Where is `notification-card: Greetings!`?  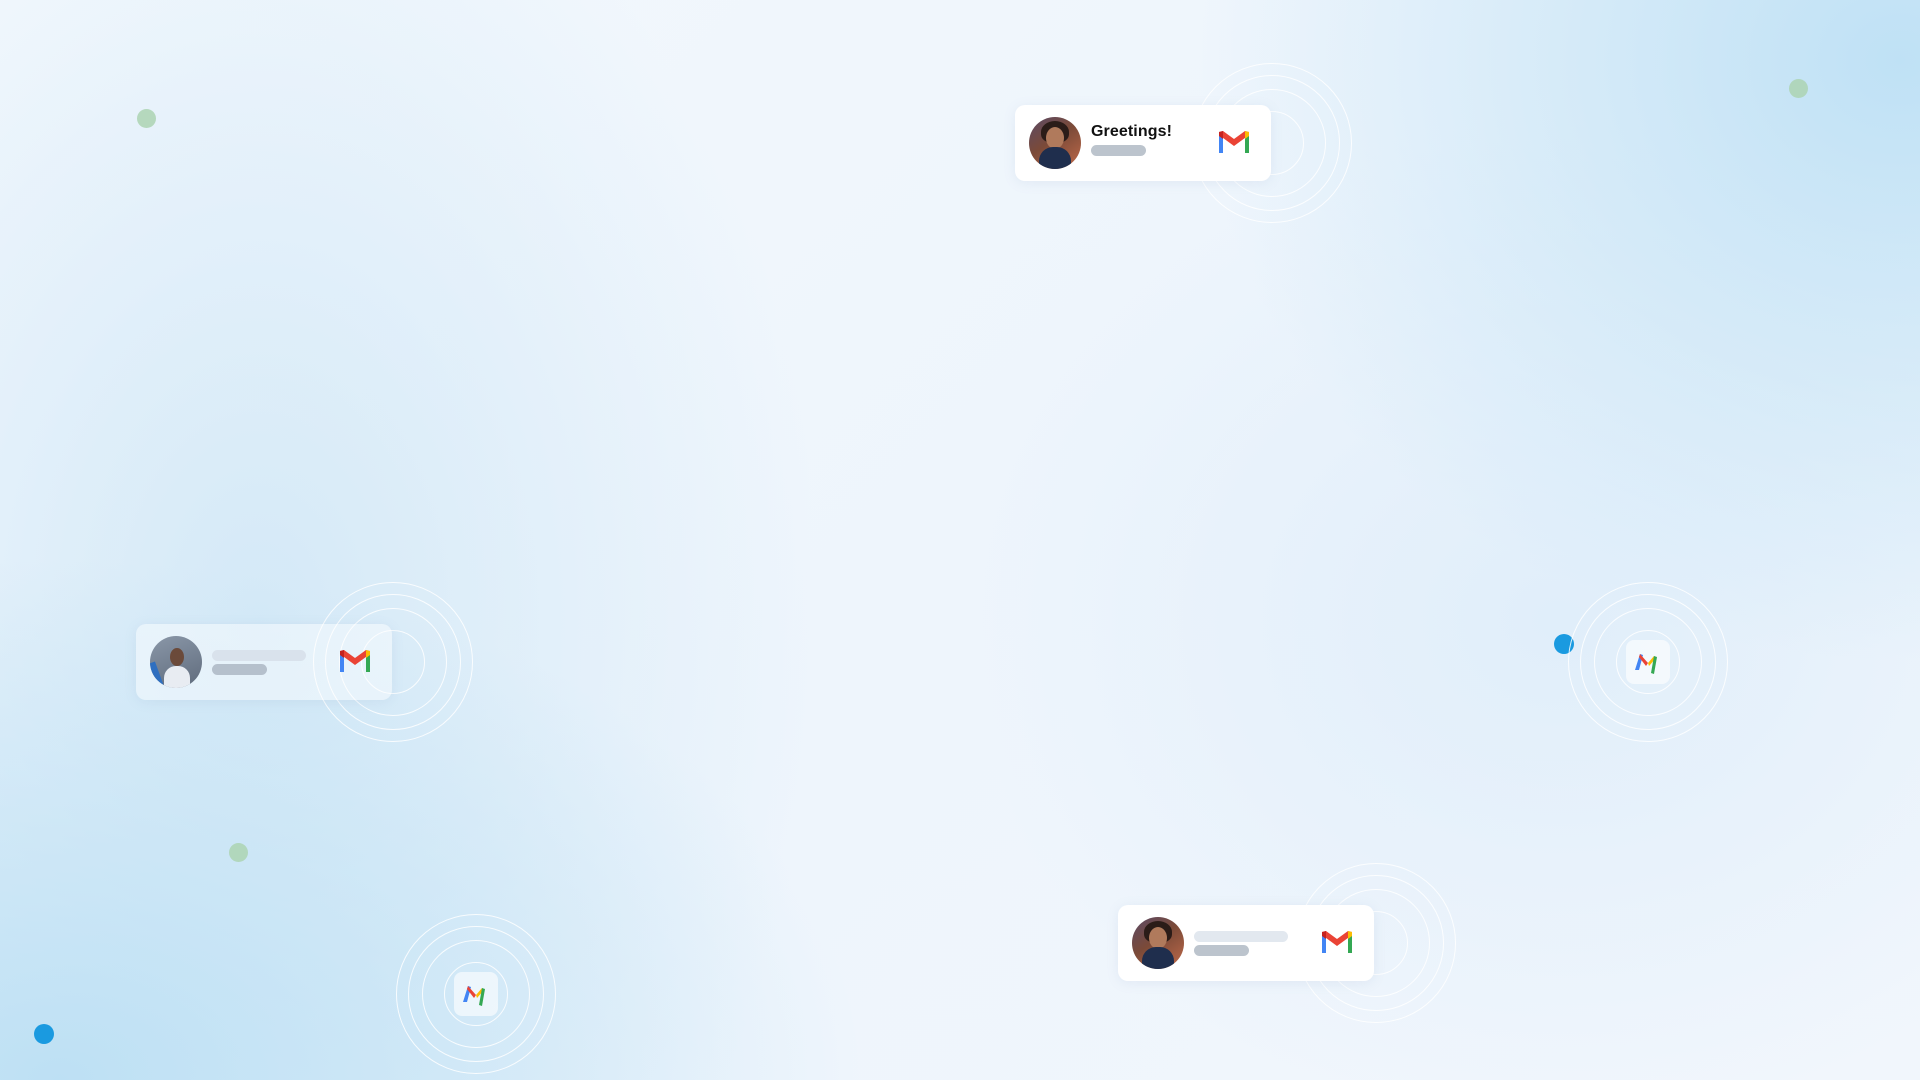
notification-card: Greetings! is located at coordinates (1143, 143).